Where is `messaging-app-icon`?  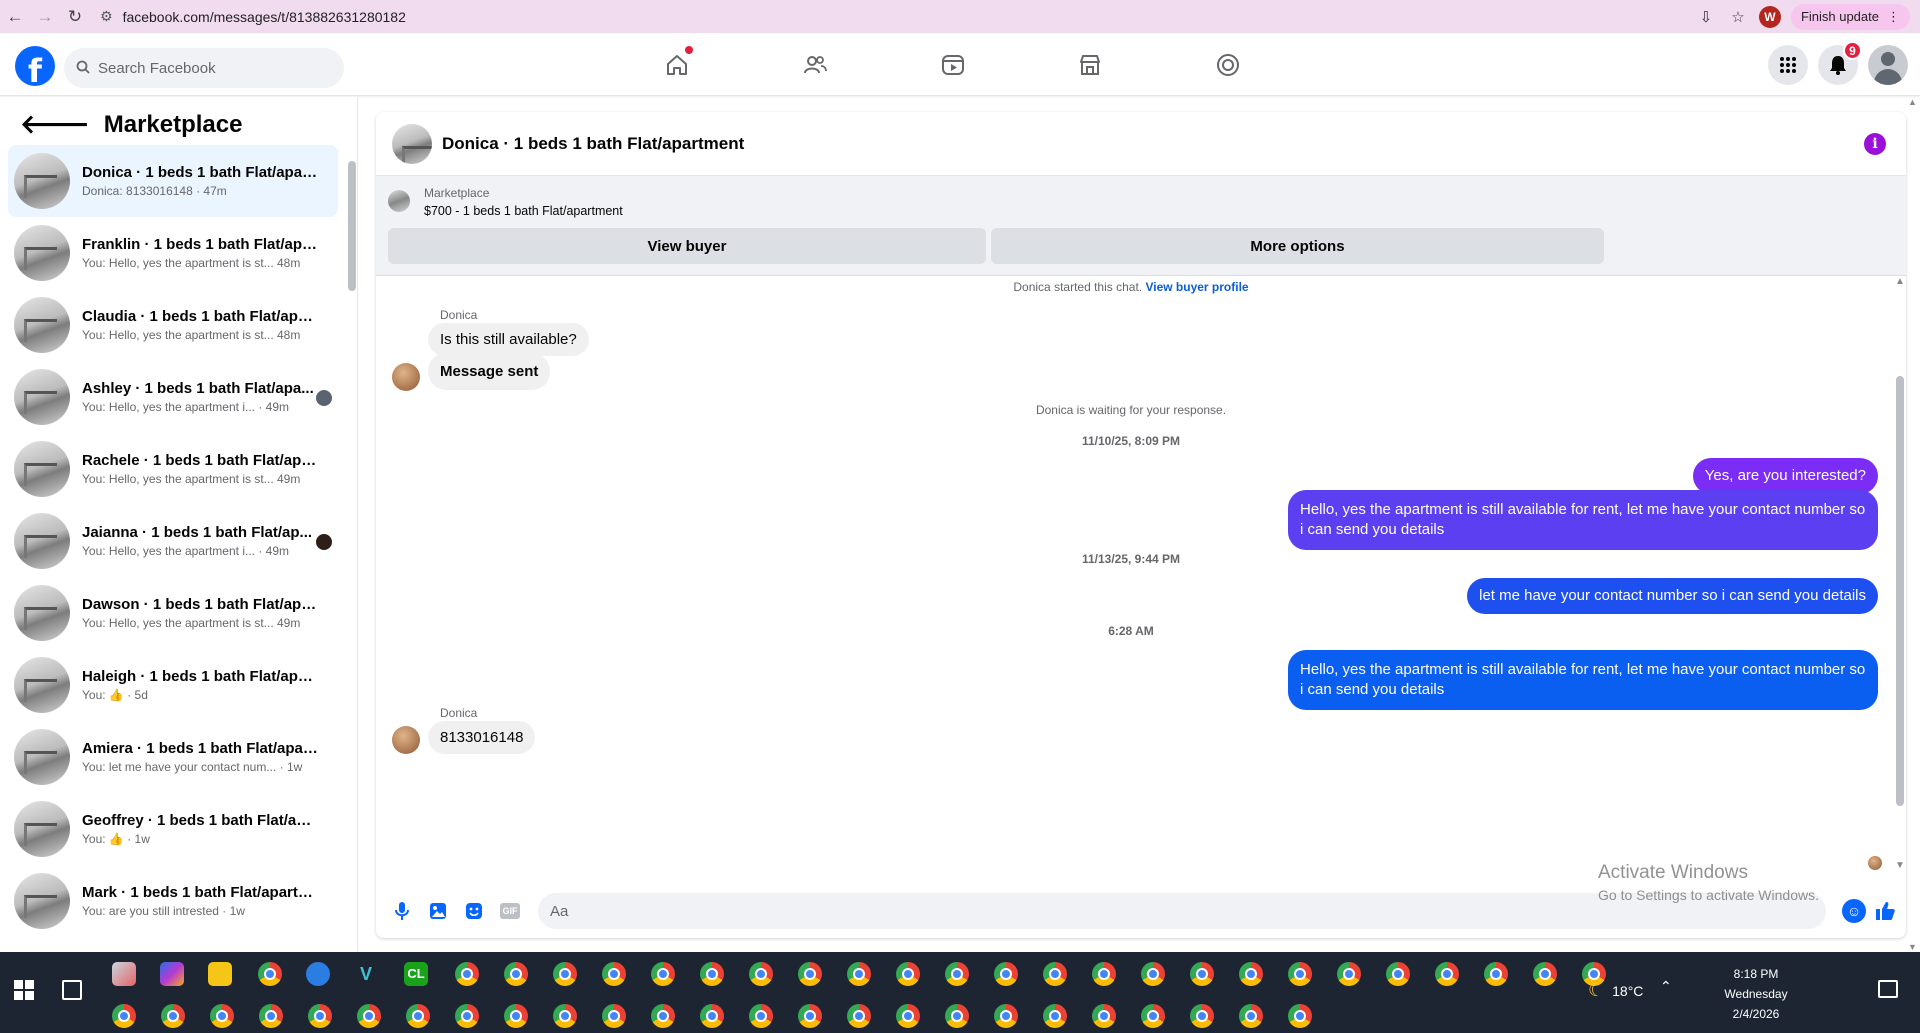 messaging-app-icon is located at coordinates (318, 974).